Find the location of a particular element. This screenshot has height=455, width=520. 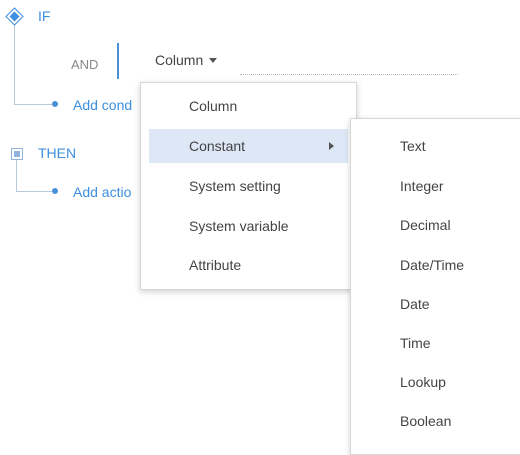

and-group-bar is located at coordinates (118, 61).